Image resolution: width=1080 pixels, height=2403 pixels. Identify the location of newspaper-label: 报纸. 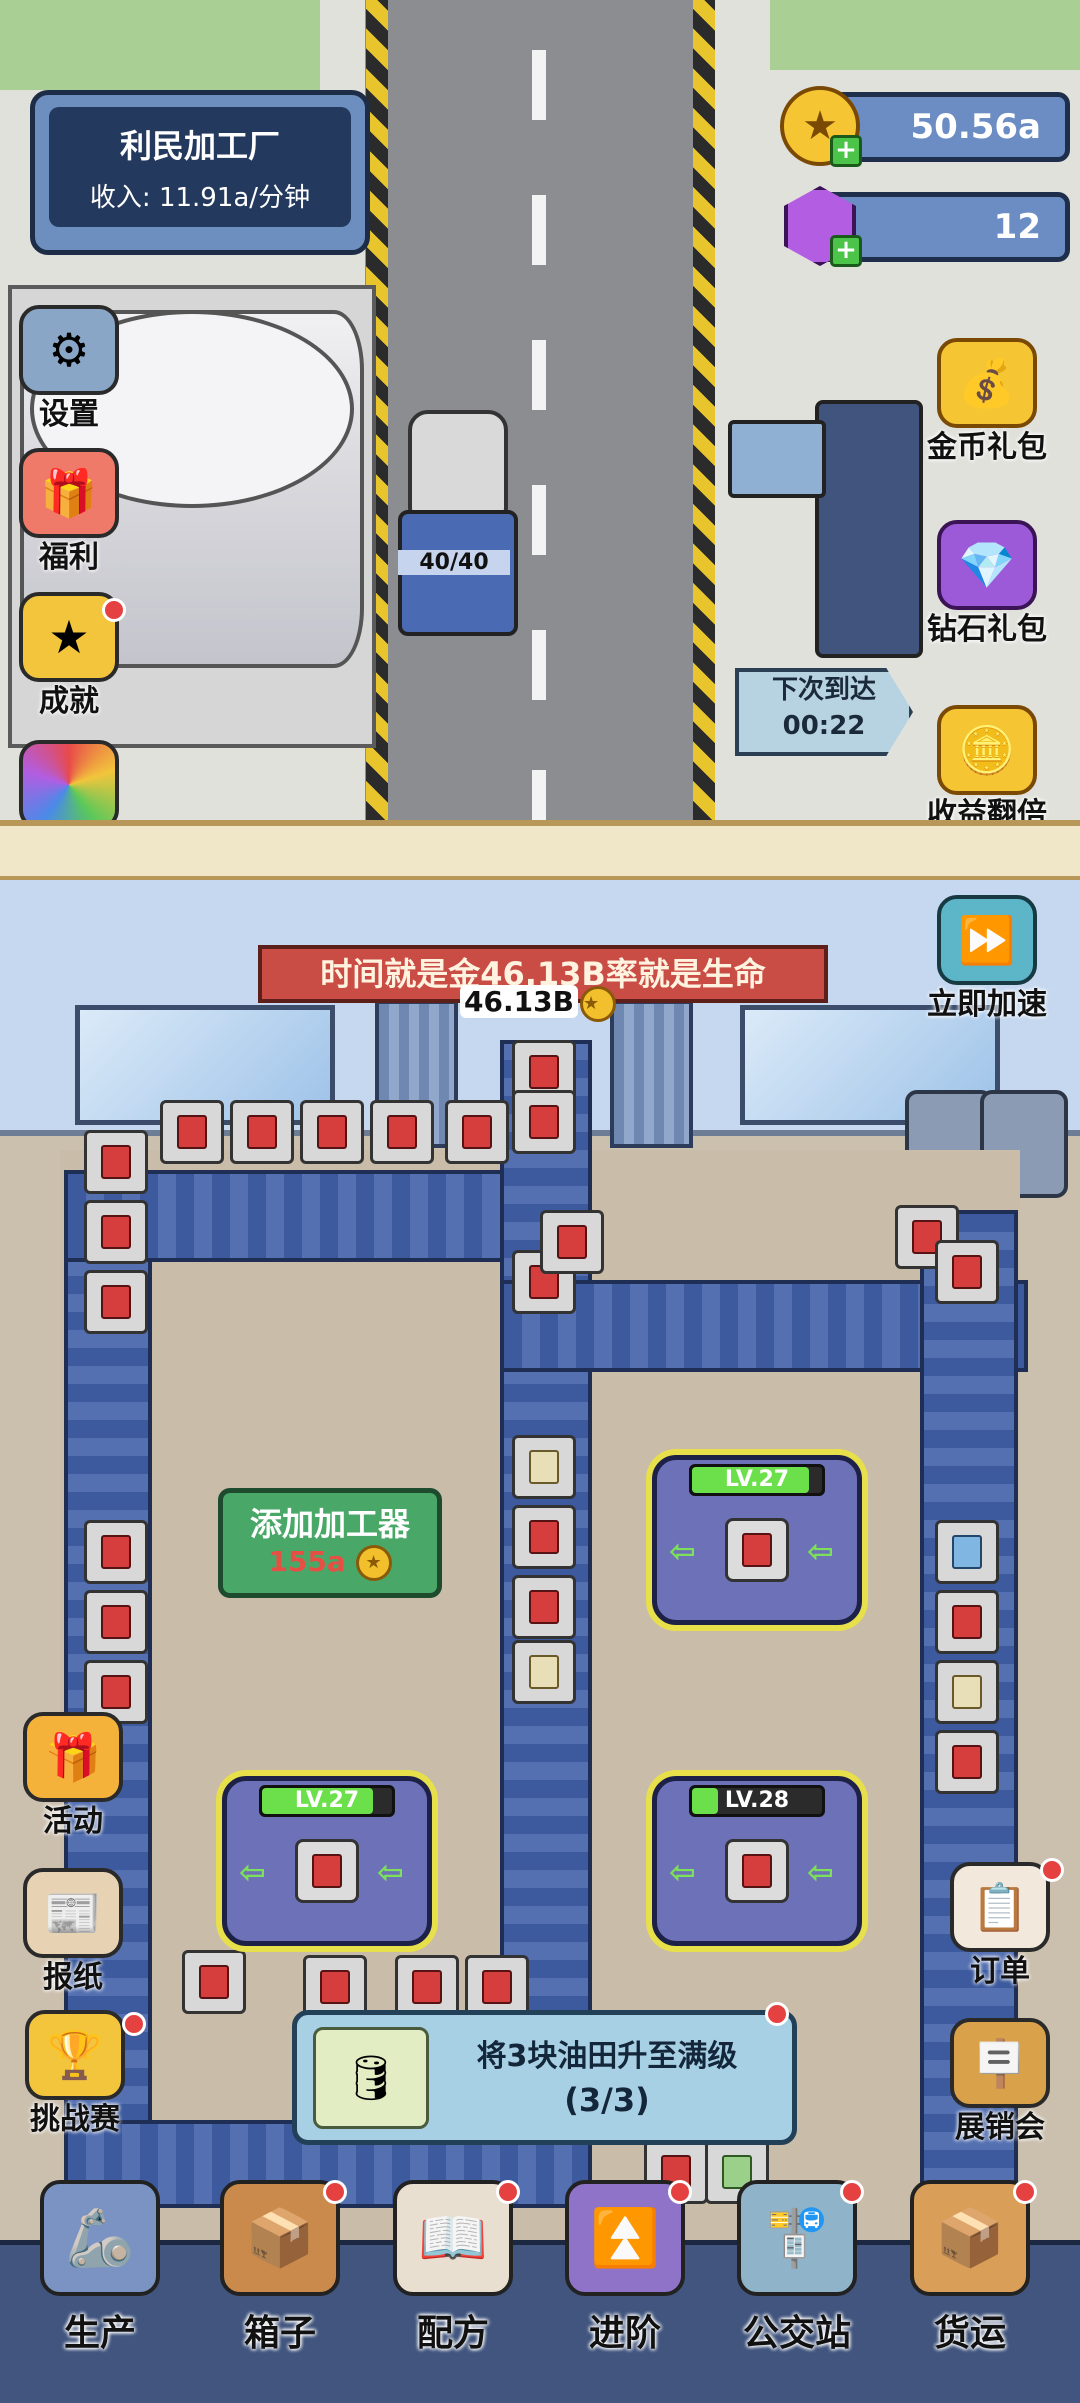
(73, 1977).